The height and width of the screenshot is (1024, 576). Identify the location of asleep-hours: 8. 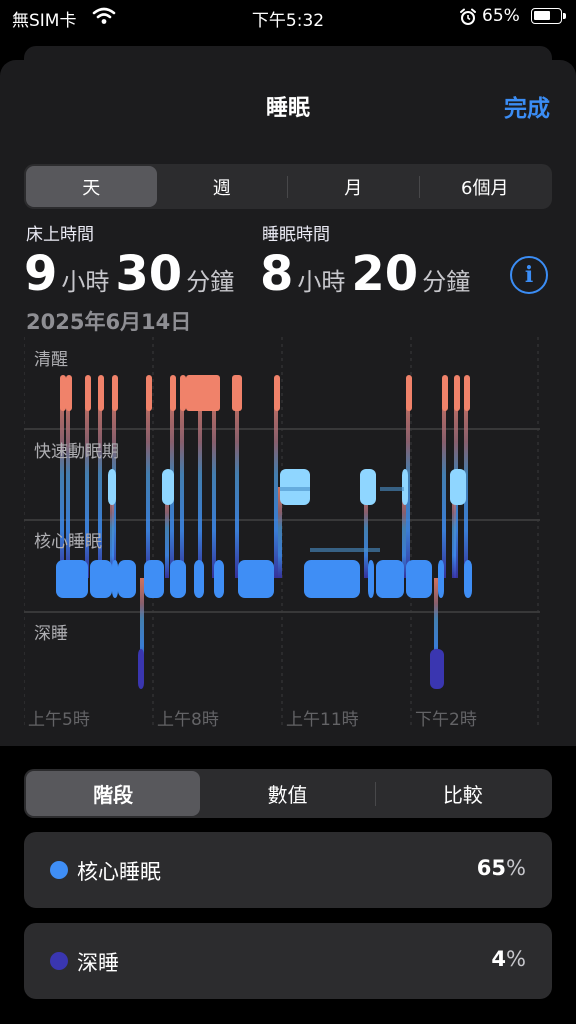
(277, 274).